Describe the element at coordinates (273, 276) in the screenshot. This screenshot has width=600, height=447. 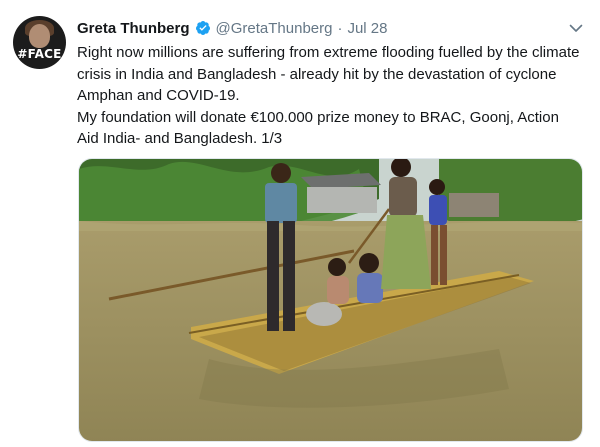
I see `boy-leg-left` at that location.